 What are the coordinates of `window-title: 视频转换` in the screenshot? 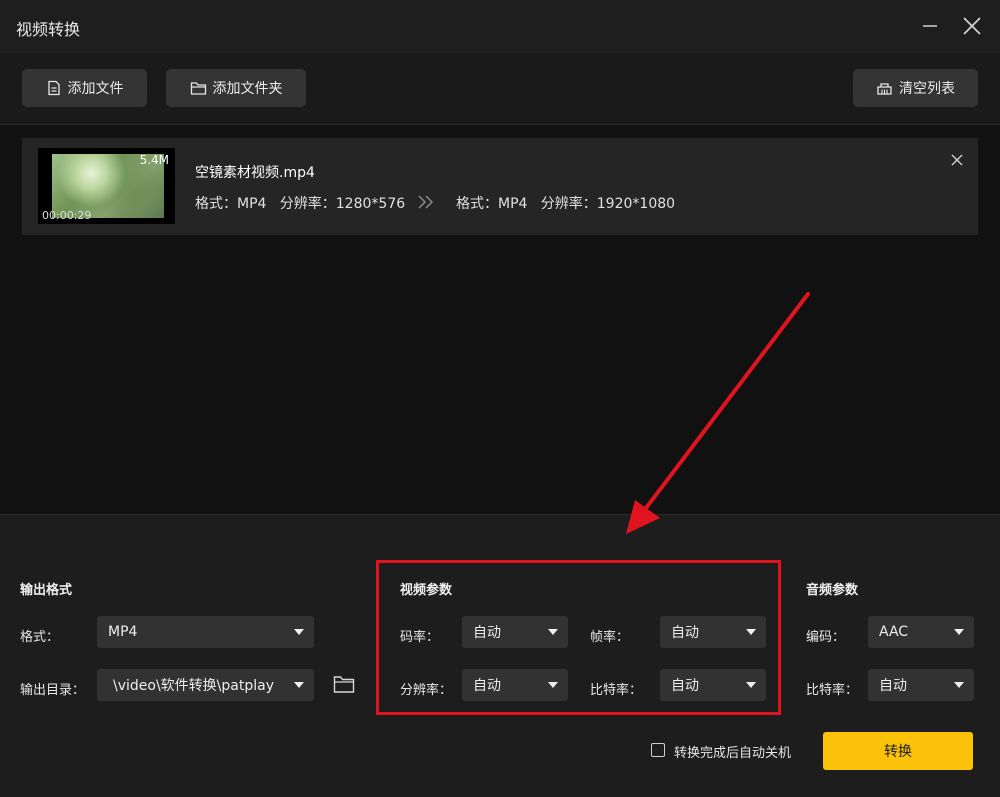 It's located at (48, 29).